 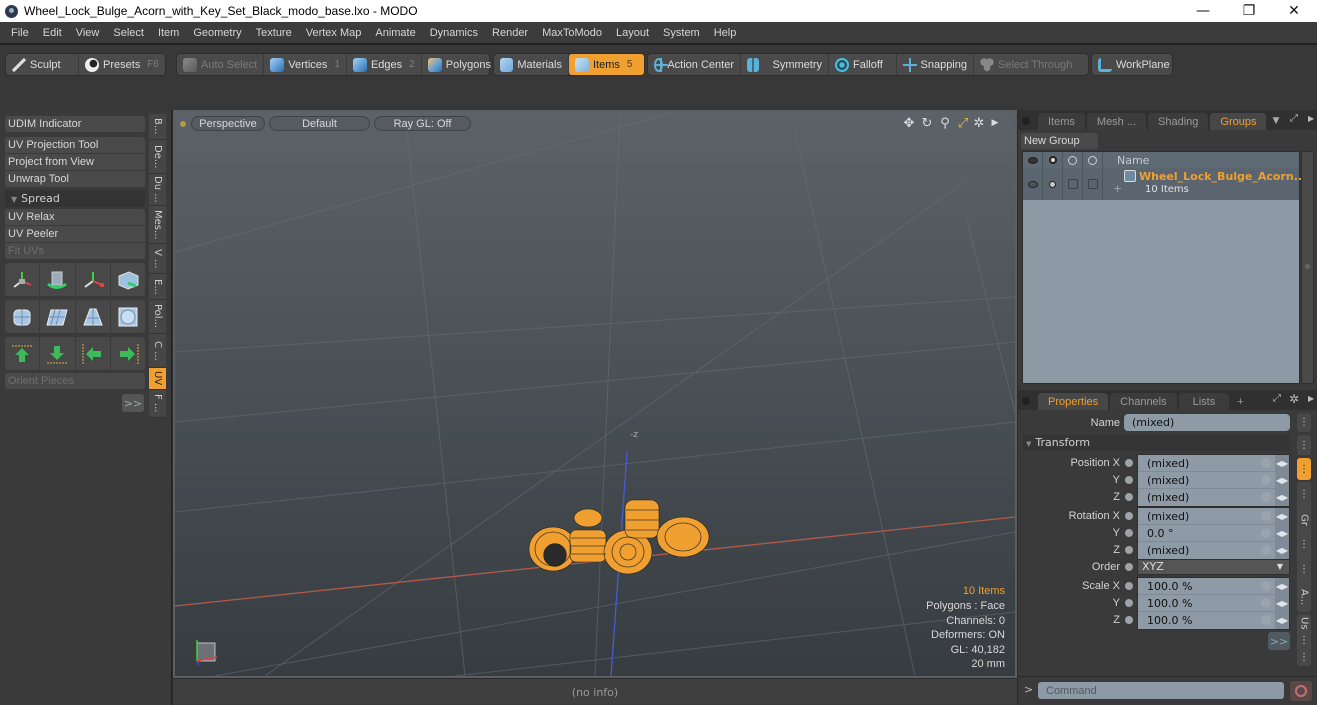 I want to click on pan-view-icon: ✥, so click(x=909, y=123).